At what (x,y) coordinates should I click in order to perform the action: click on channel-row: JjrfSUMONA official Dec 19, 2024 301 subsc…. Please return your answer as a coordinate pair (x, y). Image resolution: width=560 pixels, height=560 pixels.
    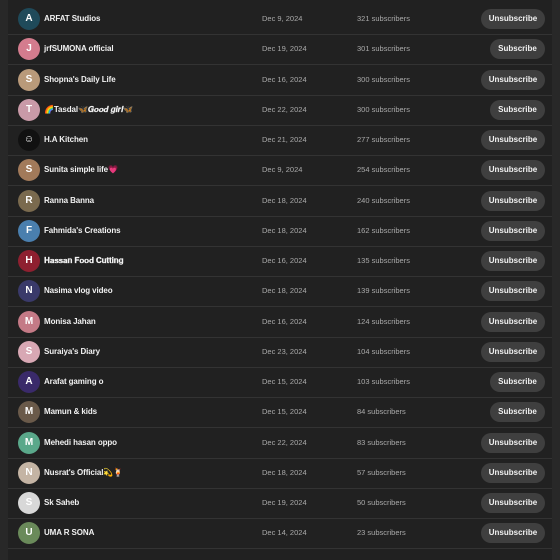
    Looking at the image, I should click on (280, 50).